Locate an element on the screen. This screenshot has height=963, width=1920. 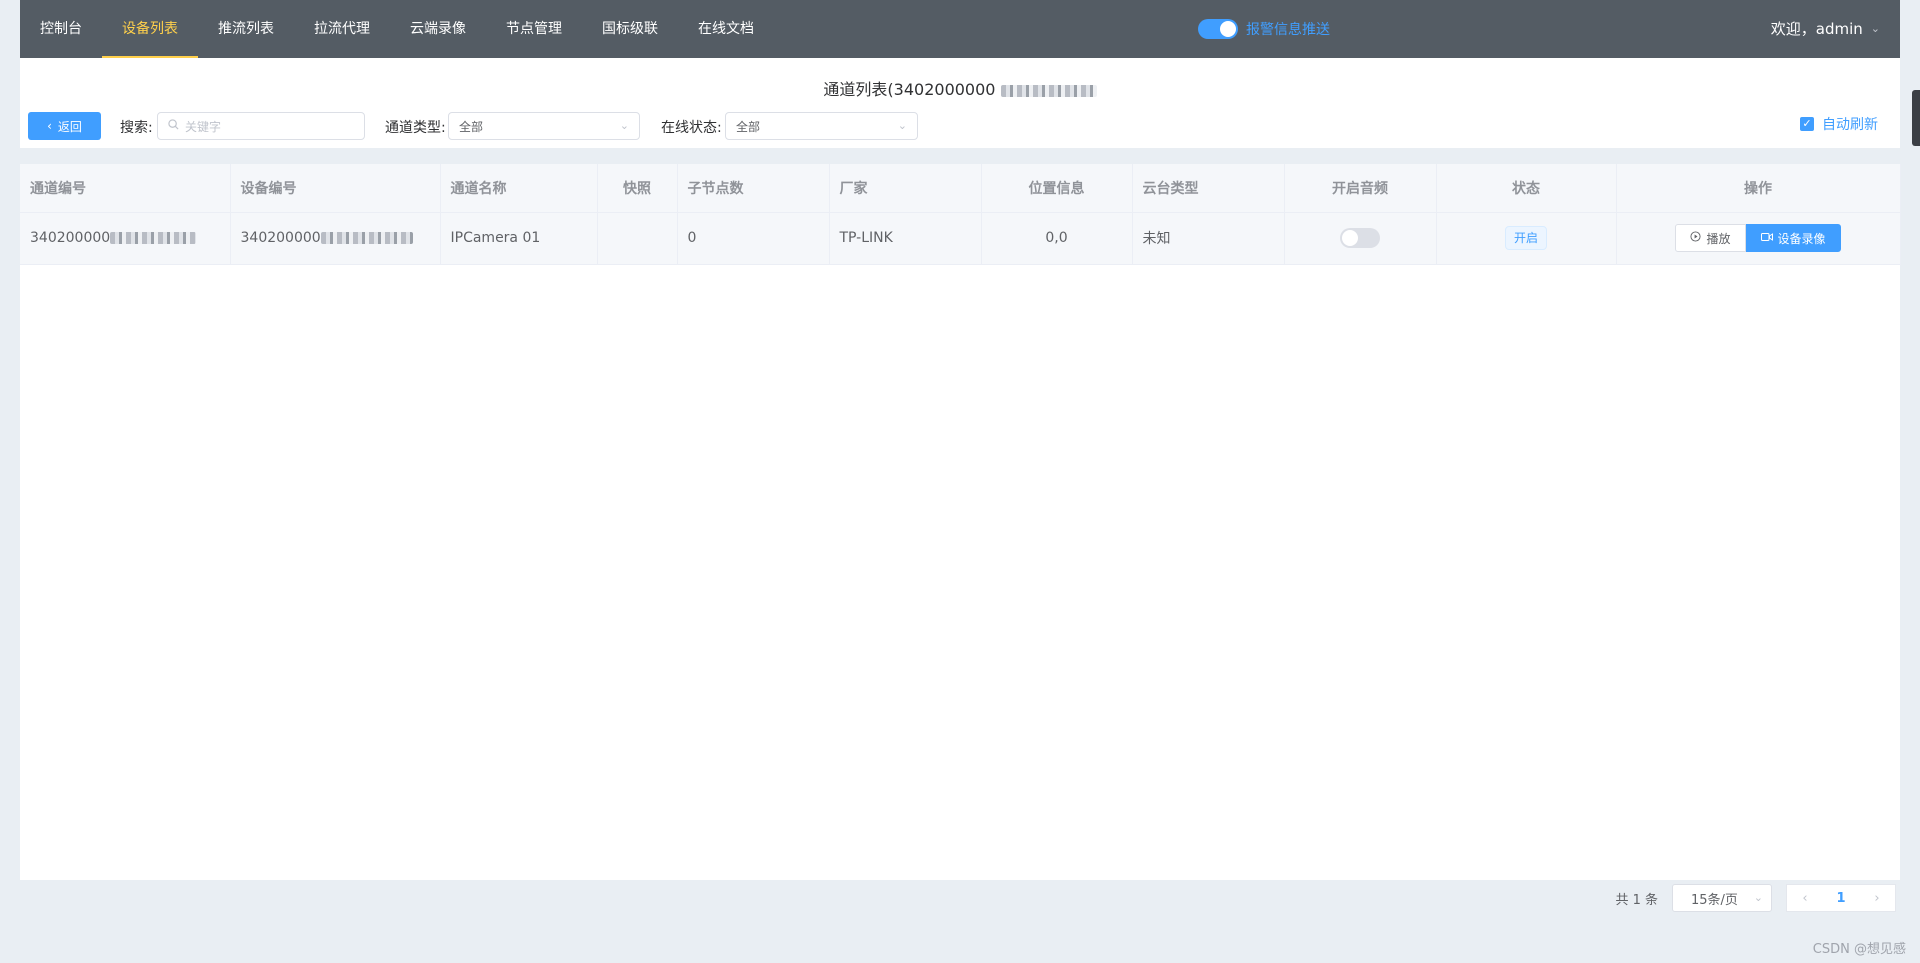
next-page-icon: › is located at coordinates (1877, 898).